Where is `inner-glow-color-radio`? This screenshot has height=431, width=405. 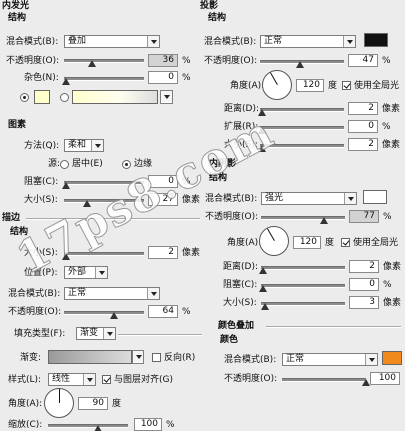 inner-glow-color-radio is located at coordinates (24, 97).